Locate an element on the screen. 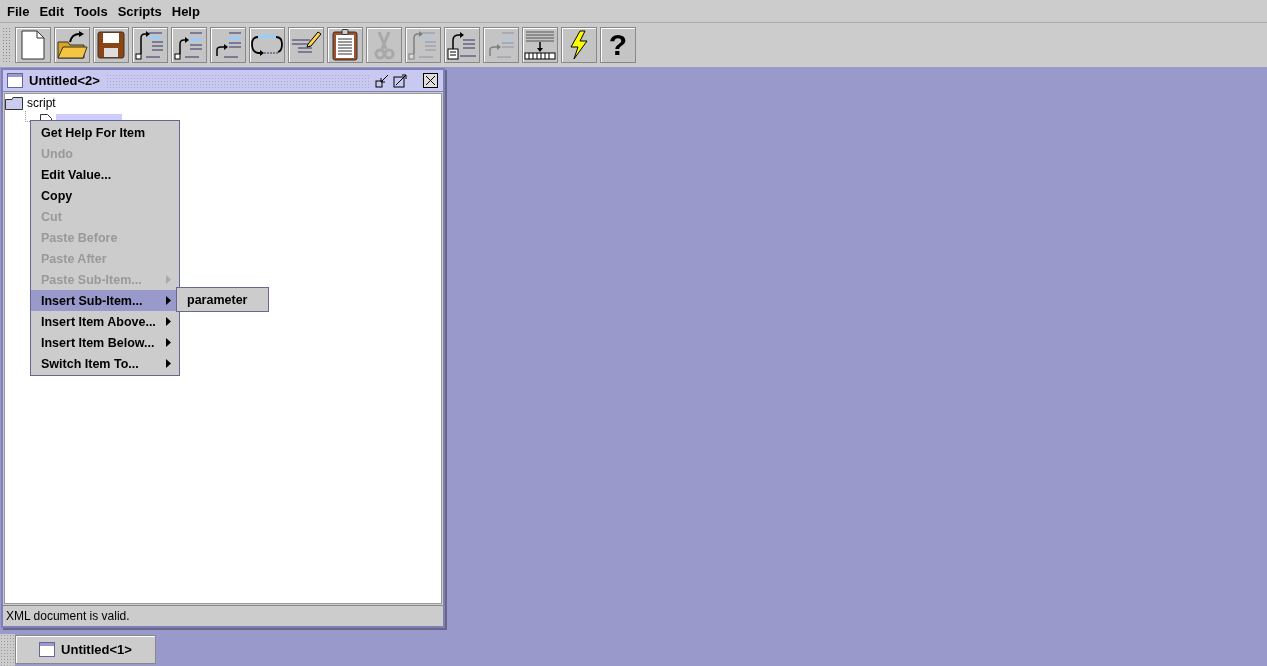 This screenshot has width=1267, height=666. status-text: XML document is valid. is located at coordinates (223, 615).